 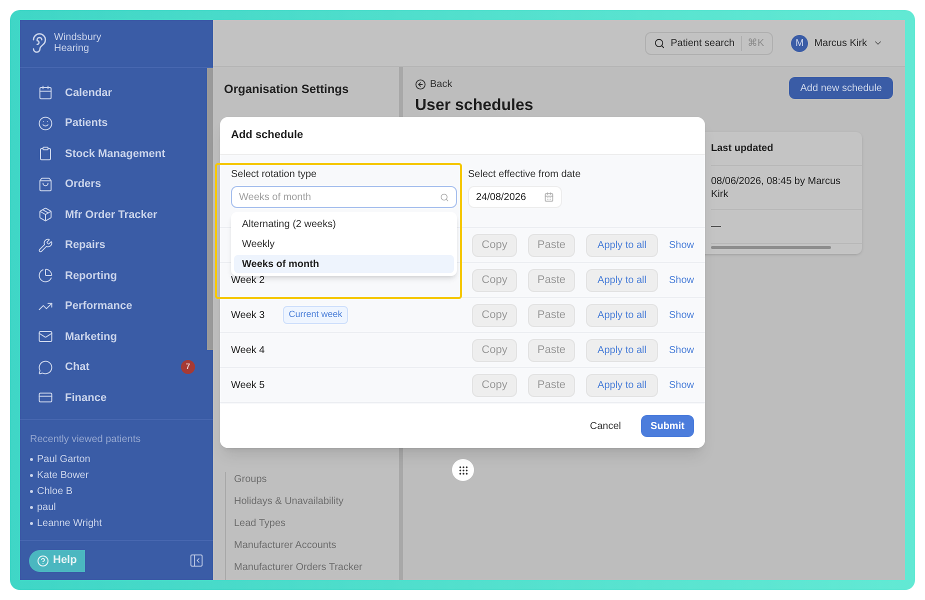 I want to click on panel-title: Organisation Settings, so click(x=286, y=89).